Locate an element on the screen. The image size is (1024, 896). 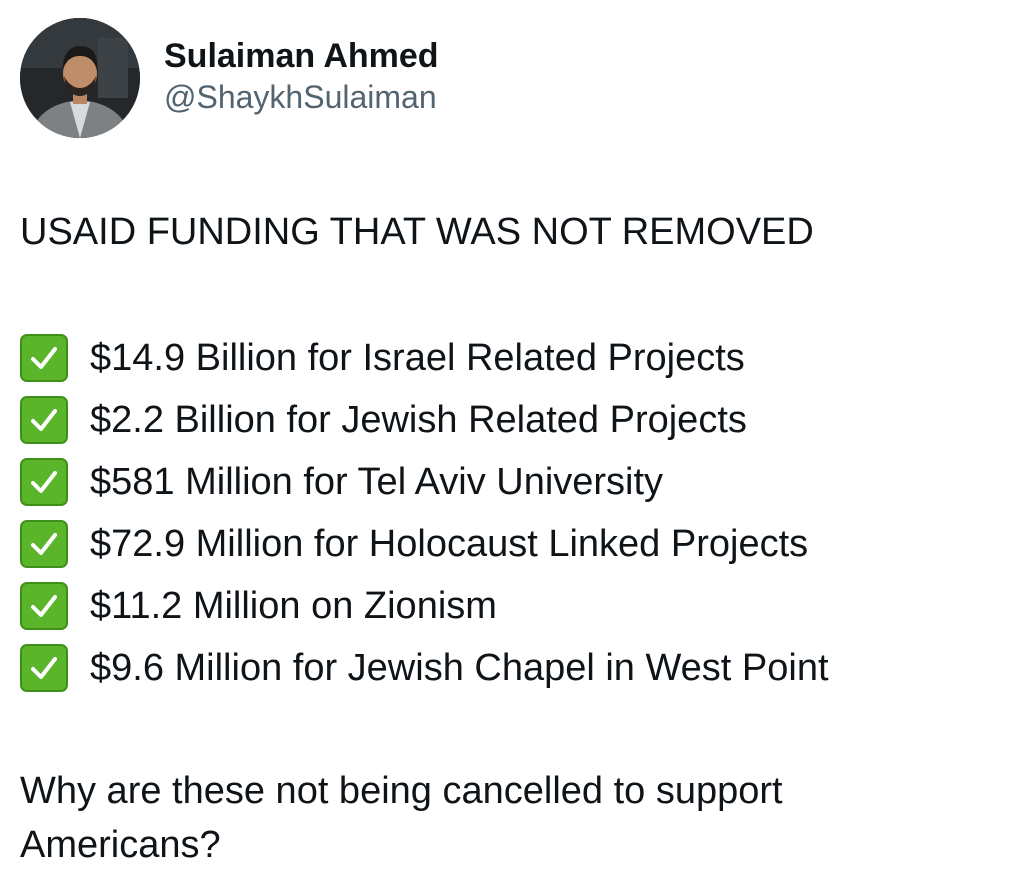
list-item-text: $581 Million for Tel Aviv University is located at coordinates (377, 482).